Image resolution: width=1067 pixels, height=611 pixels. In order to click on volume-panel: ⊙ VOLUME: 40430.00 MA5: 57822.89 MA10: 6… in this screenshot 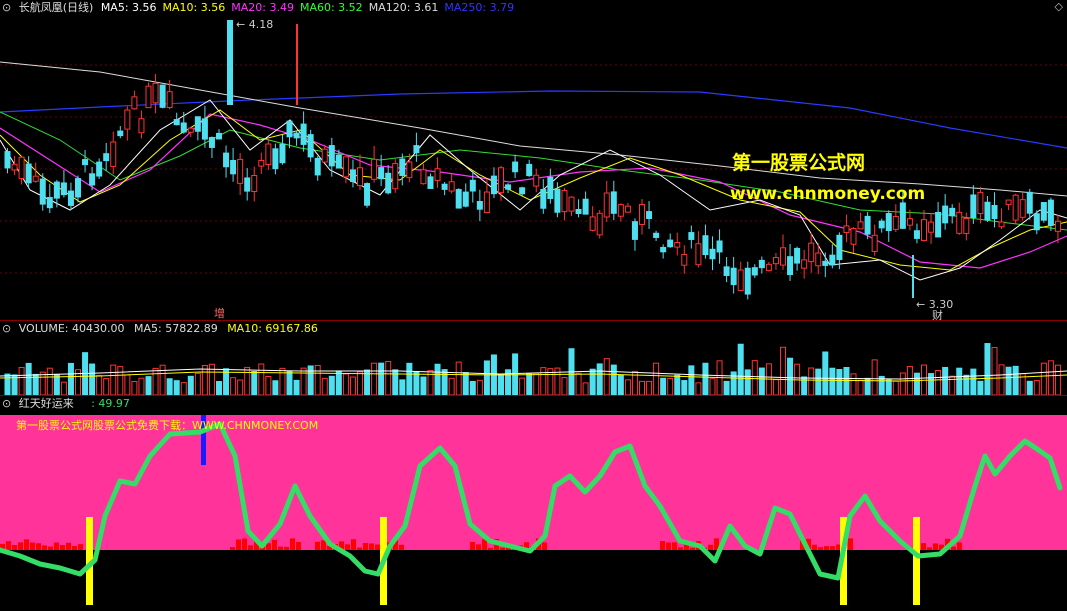, I will do `click(533, 358)`.